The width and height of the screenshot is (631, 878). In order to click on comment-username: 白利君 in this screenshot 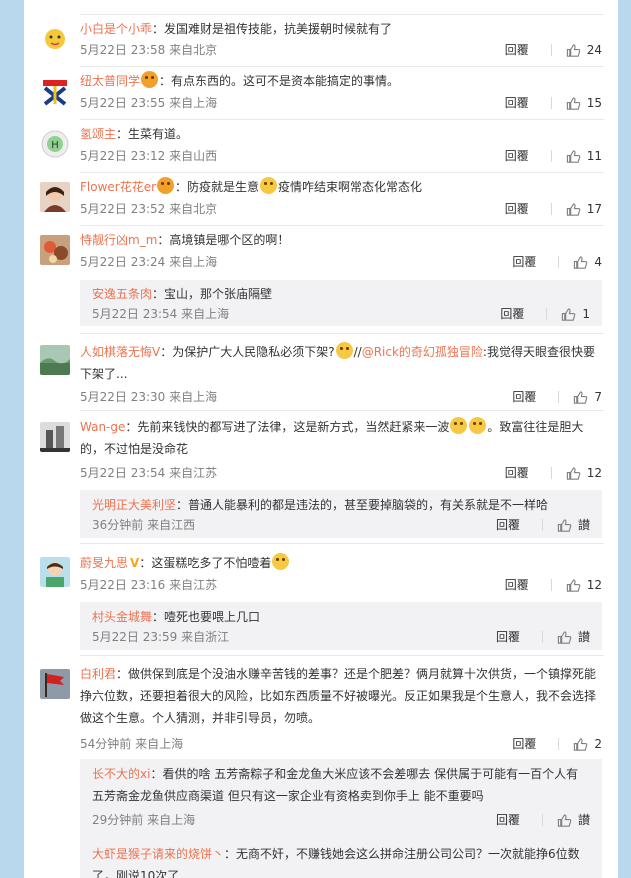, I will do `click(98, 674)`.